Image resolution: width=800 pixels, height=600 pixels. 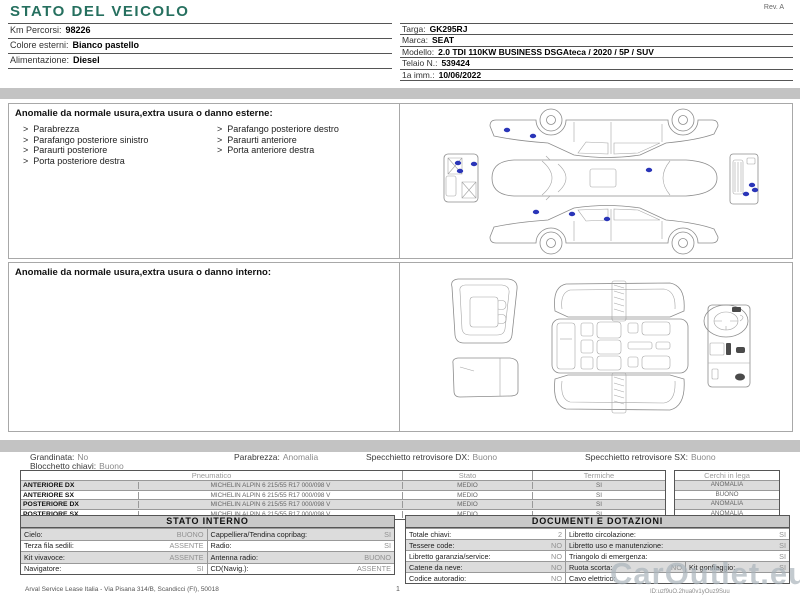 I want to click on summary-specchietto-dx: Specchietto retrovisore DX: Buono, so click(x=432, y=457).